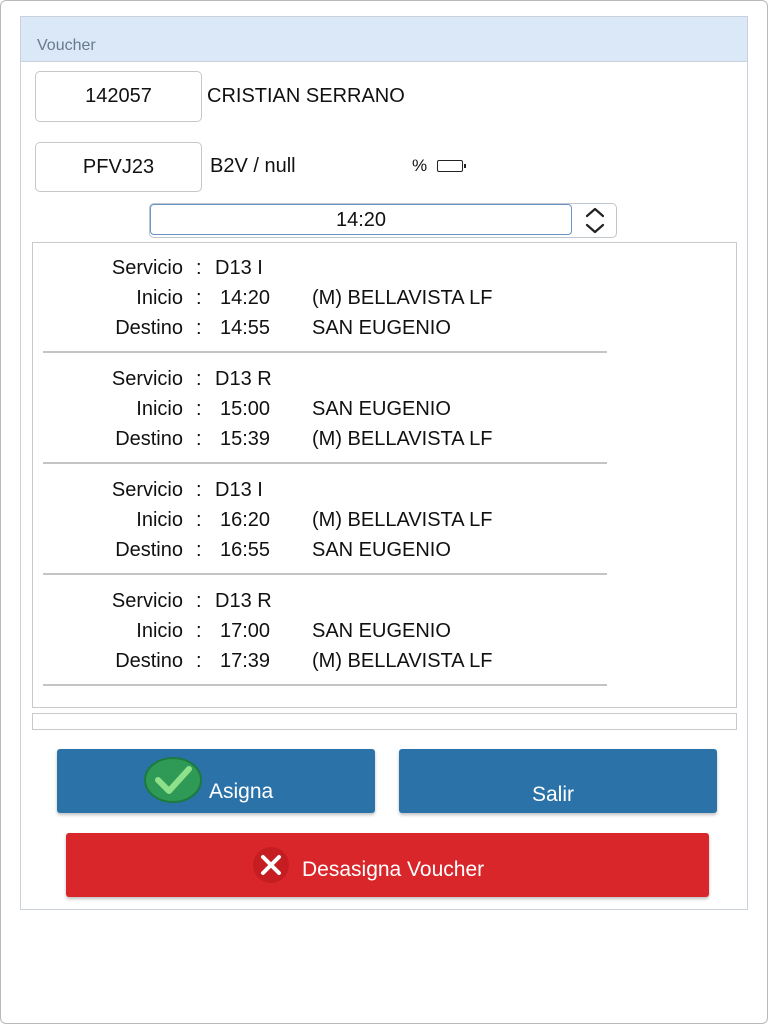  I want to click on time-select: 14:20, so click(383, 220).